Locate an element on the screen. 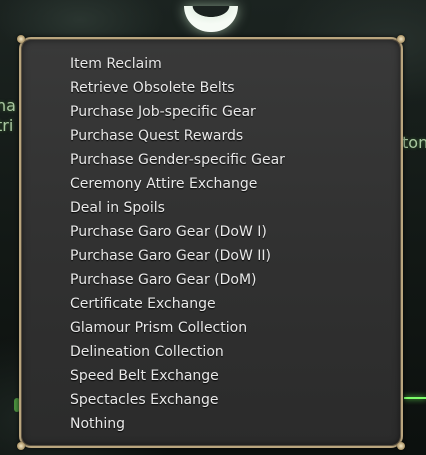 This screenshot has height=455, width=426. menu-item-nothing: Nothing is located at coordinates (177, 424).